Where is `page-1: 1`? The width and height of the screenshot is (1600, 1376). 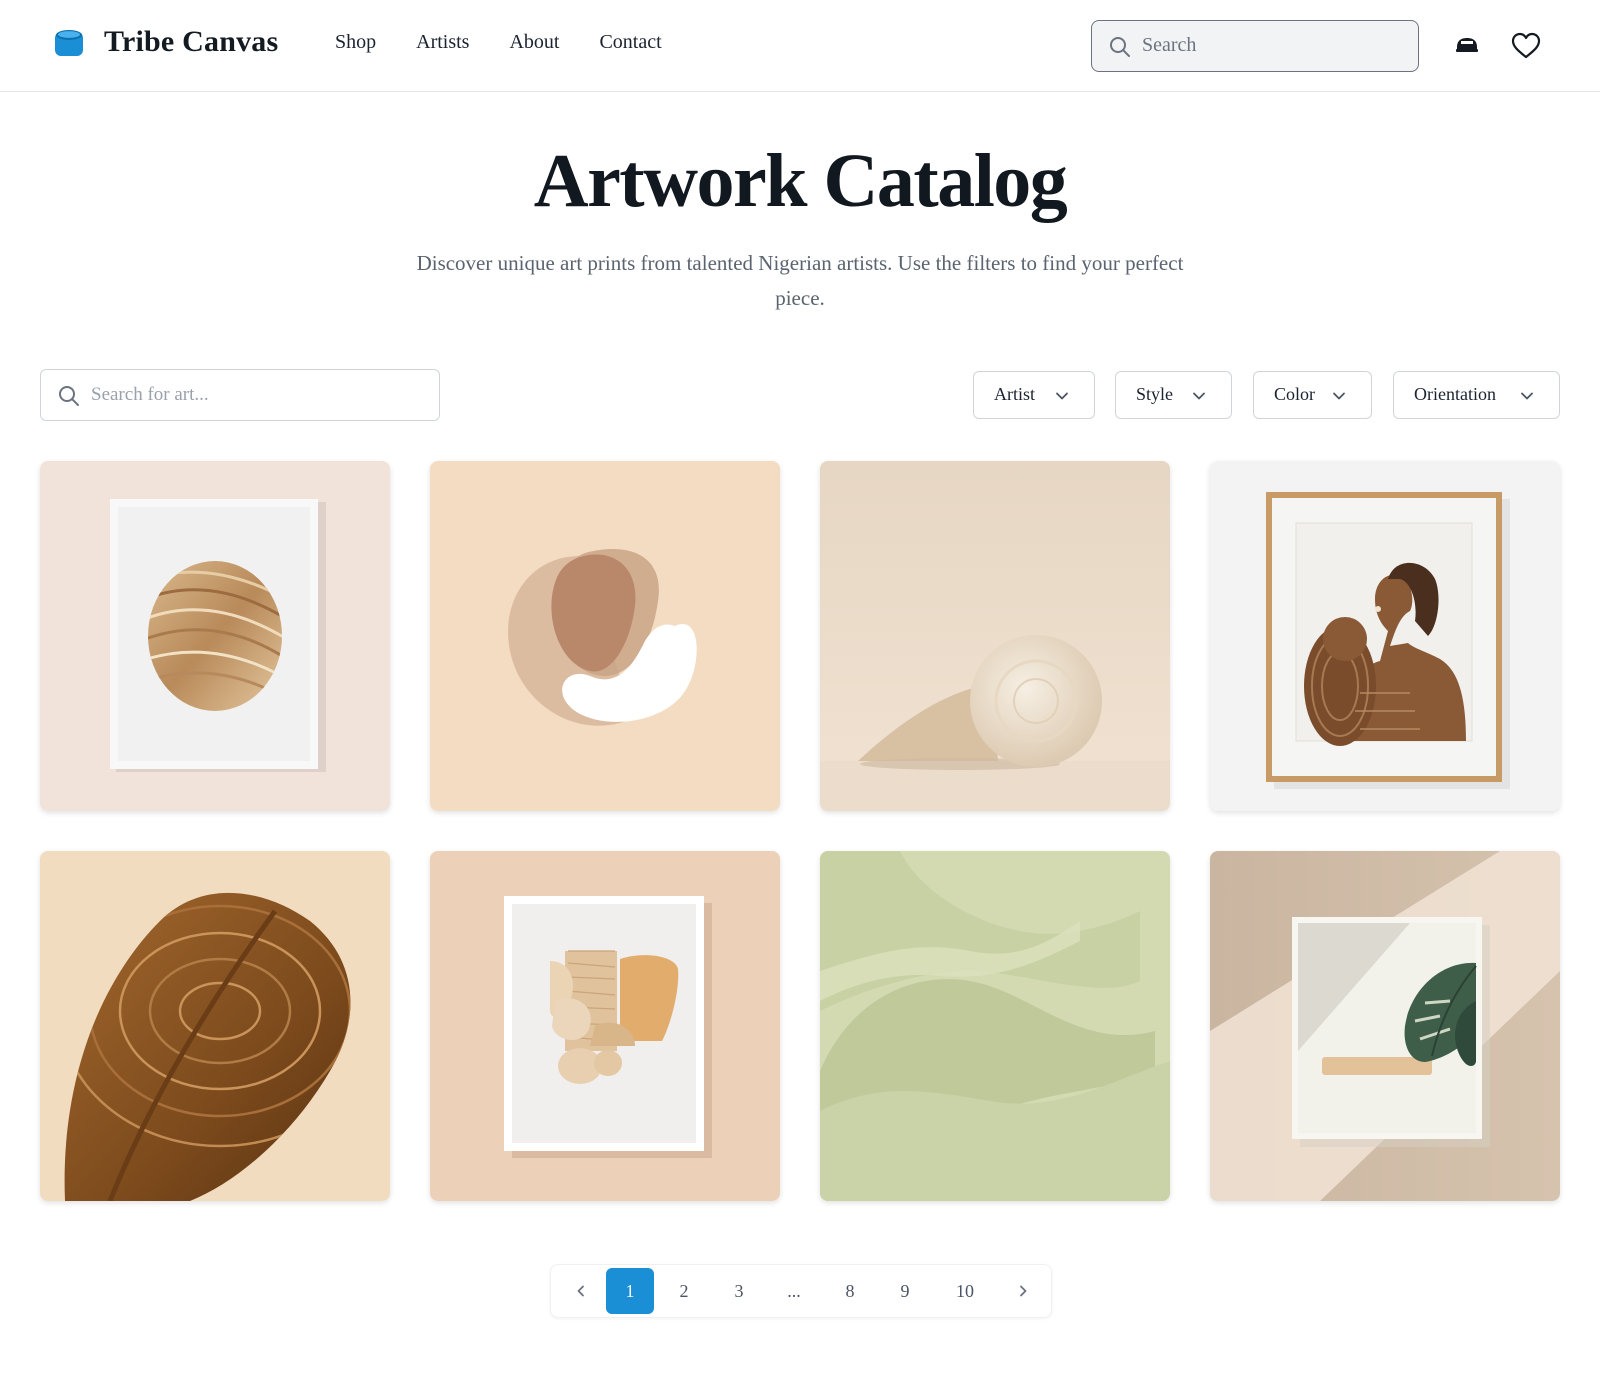
page-1: 1 is located at coordinates (630, 1291).